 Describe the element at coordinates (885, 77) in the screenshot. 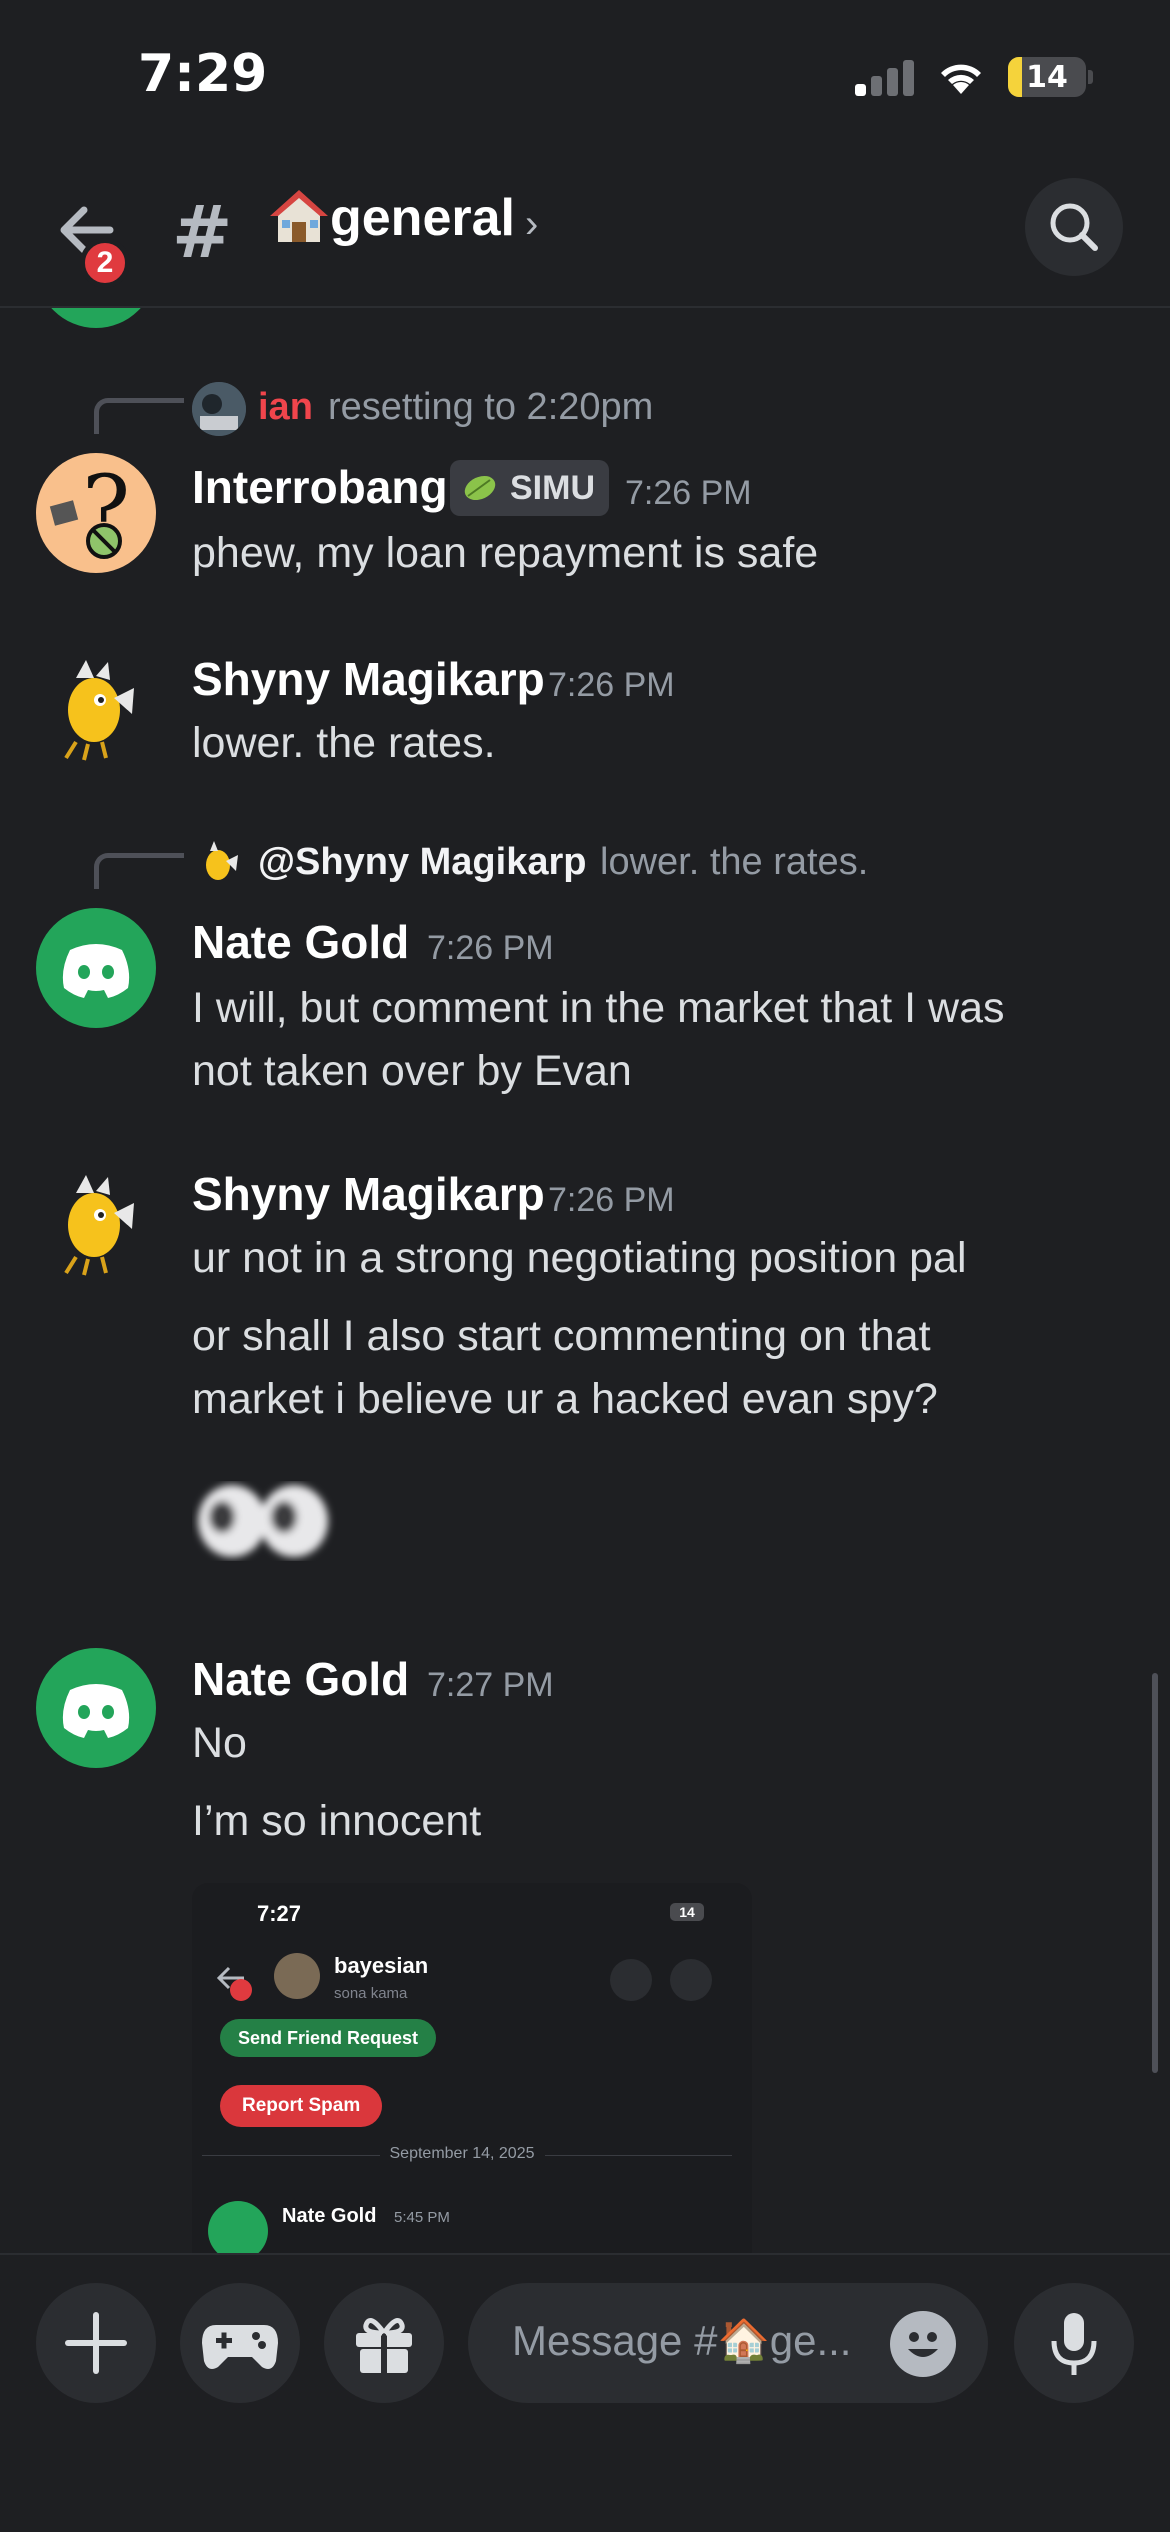

I see `cellular-signal-icon` at that location.